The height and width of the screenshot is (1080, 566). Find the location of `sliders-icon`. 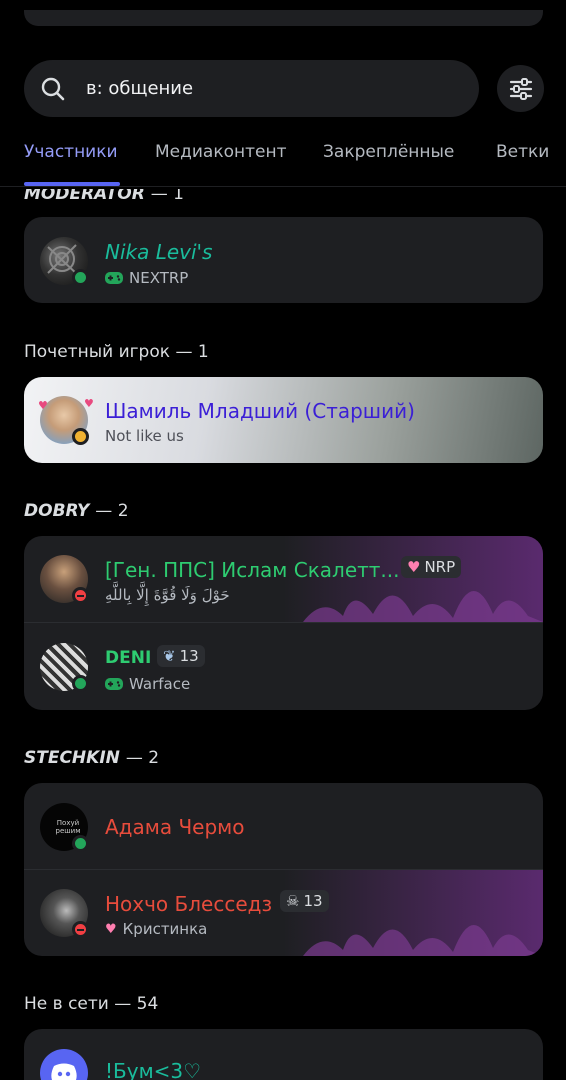

sliders-icon is located at coordinates (520, 88).